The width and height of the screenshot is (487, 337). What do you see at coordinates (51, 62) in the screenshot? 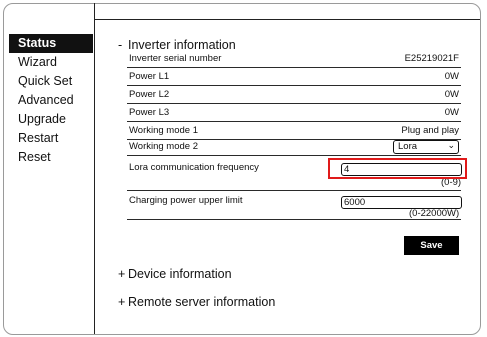
I see `nav-item-wizard: Wizard` at bounding box center [51, 62].